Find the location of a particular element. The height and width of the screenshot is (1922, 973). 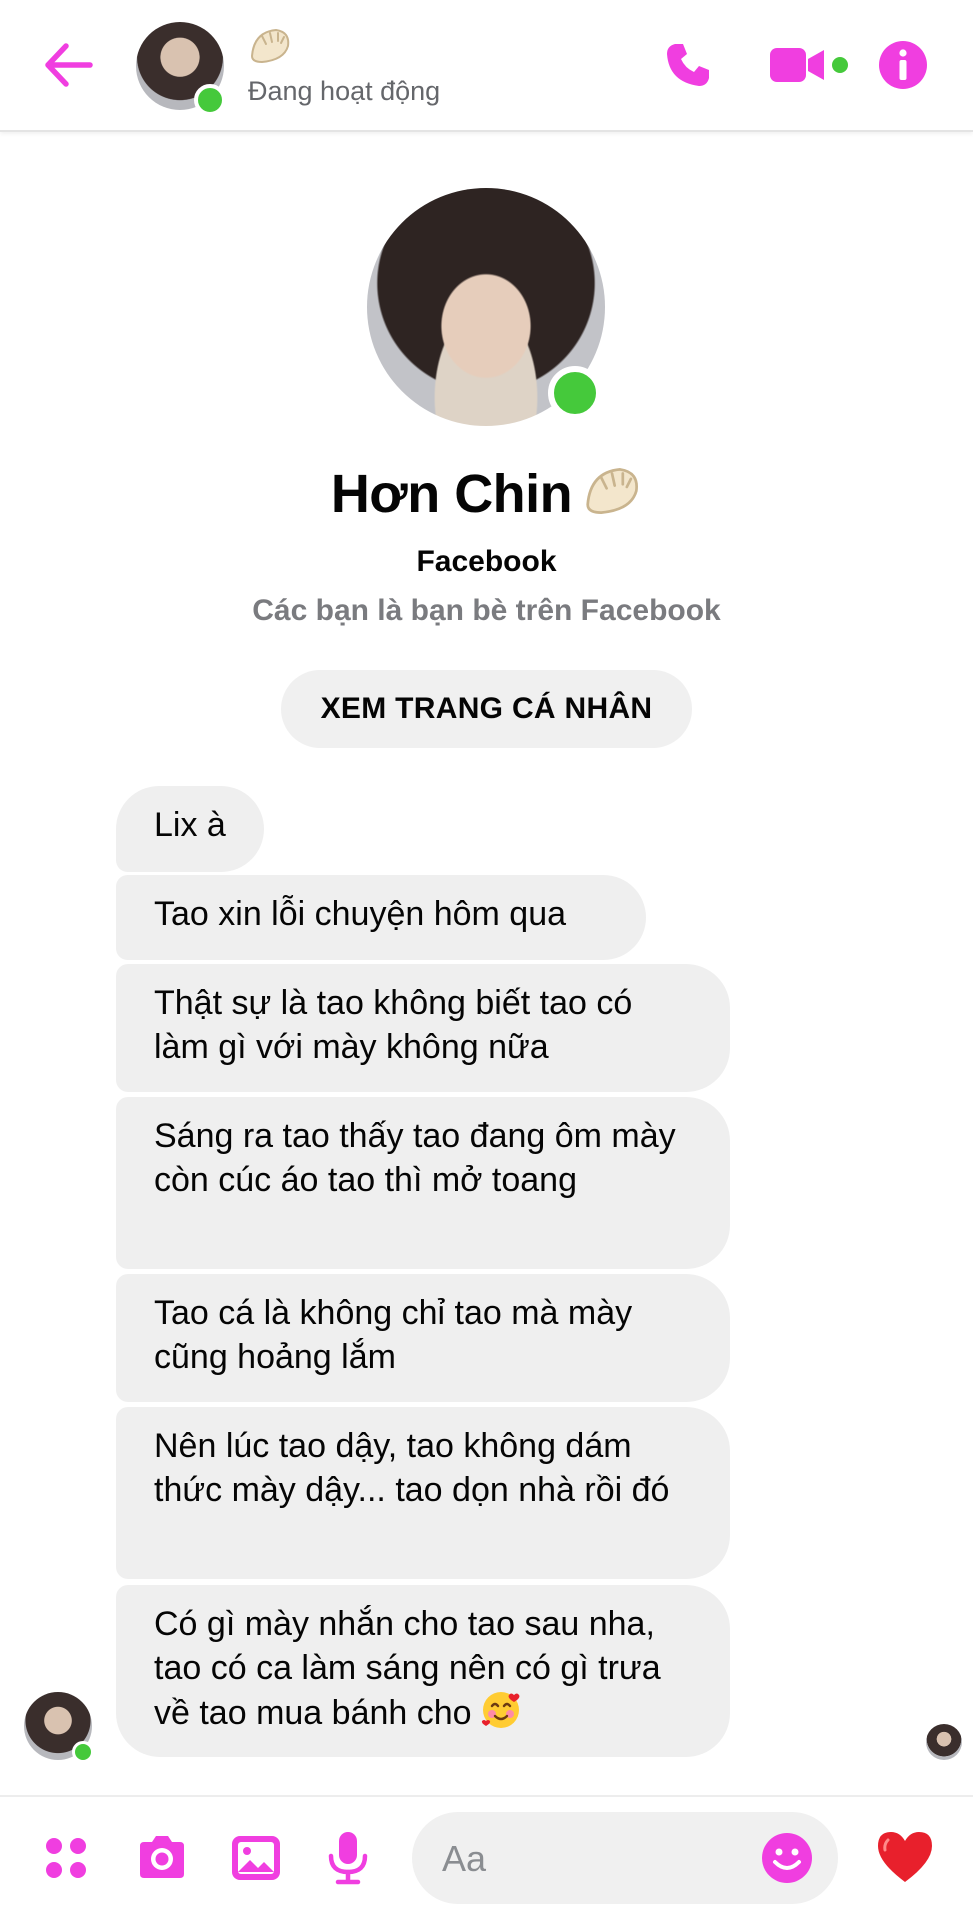

message-bubble: Lix à is located at coordinates (190, 829).